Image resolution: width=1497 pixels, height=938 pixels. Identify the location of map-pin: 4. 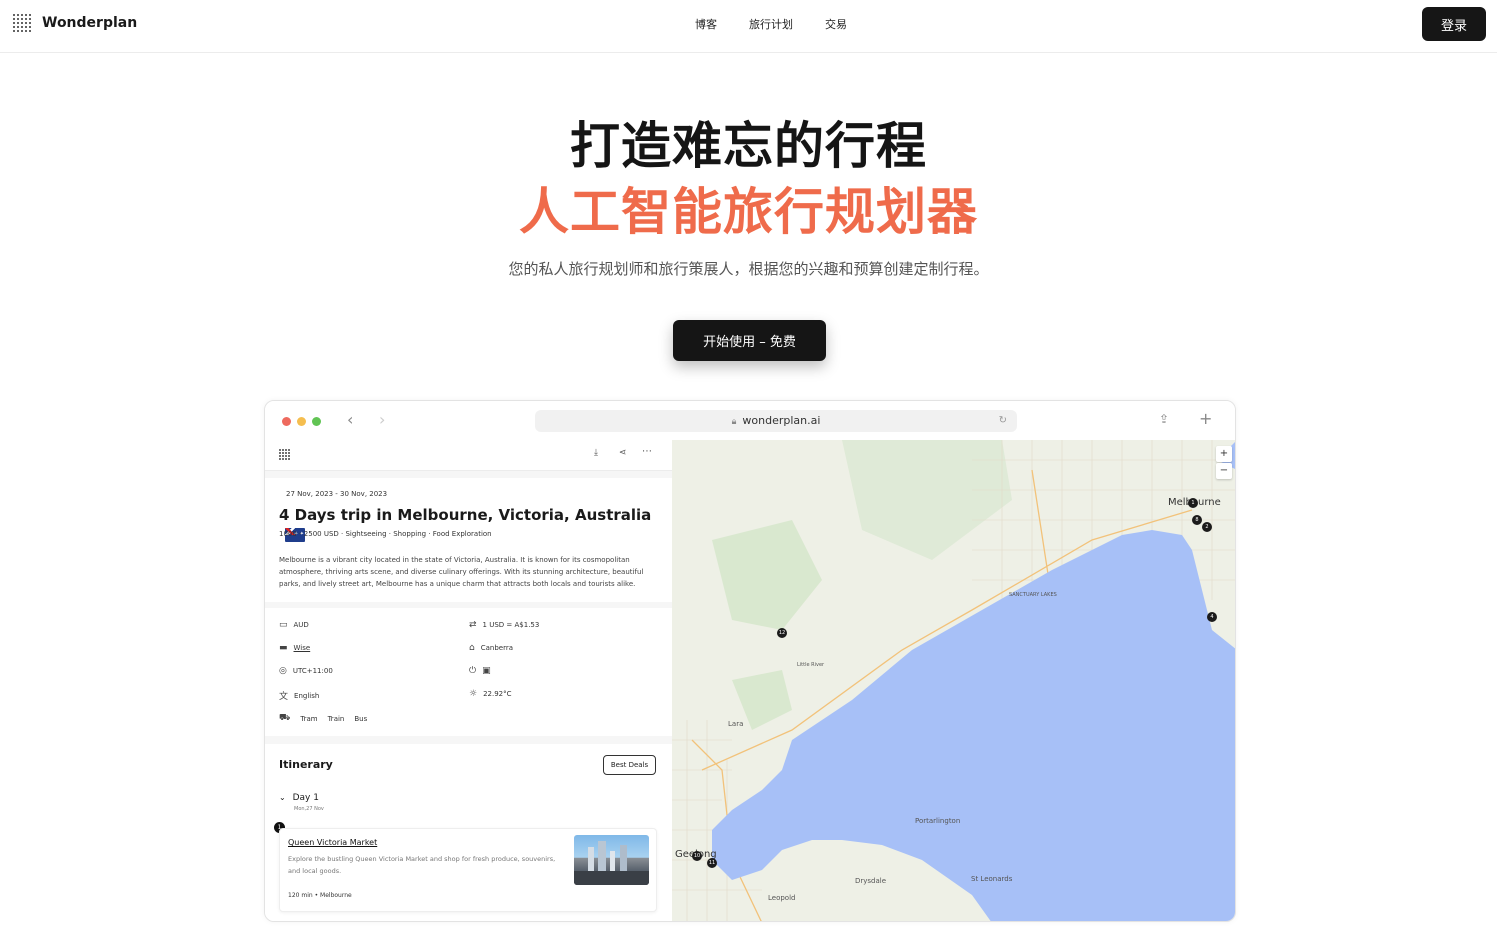
(1212, 617).